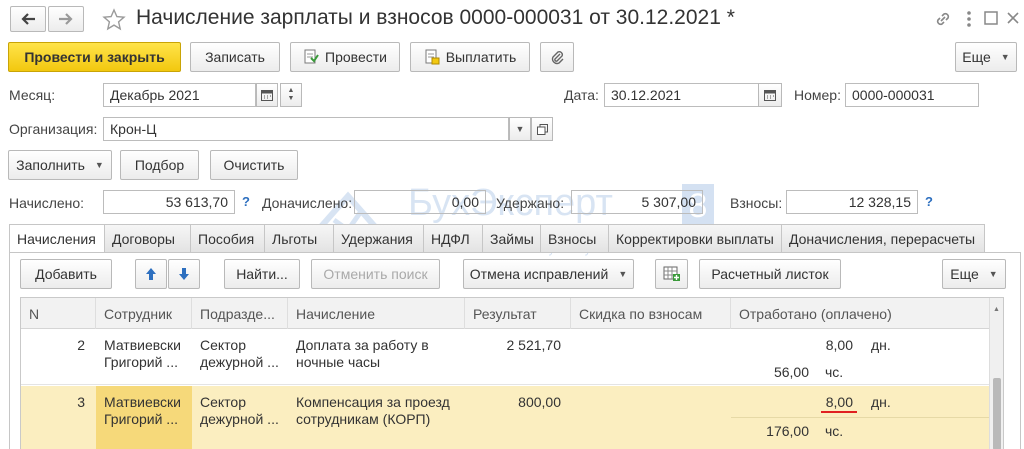 The width and height of the screenshot is (1024, 449). I want to click on arrow-right-icon, so click(66, 19).